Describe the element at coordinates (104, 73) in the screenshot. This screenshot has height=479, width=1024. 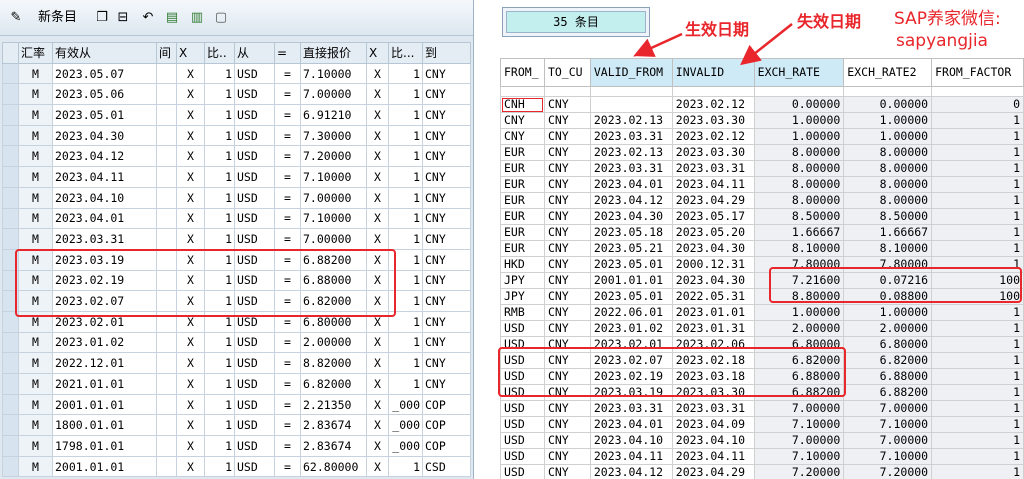
I see `table-cell: 2023.05.07` at that location.